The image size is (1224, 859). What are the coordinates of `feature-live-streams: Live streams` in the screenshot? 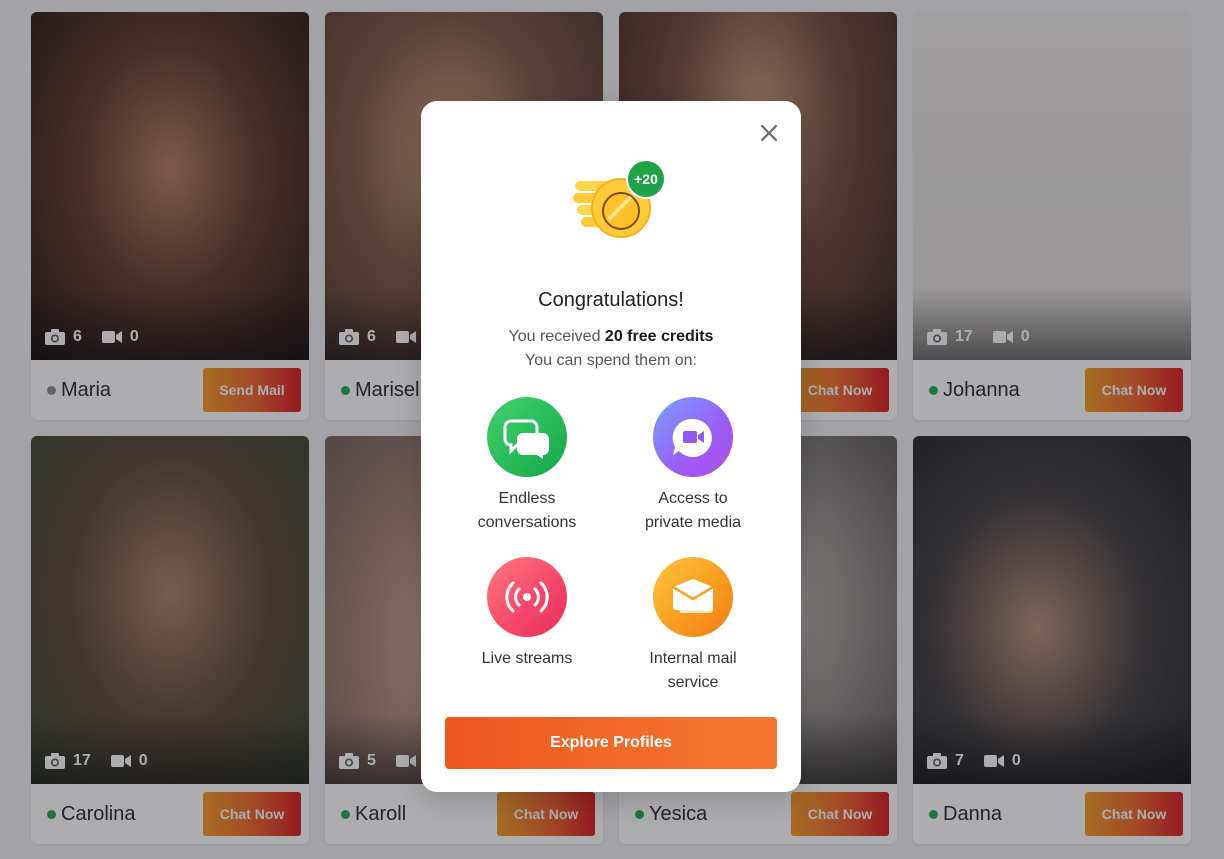 It's located at (527, 614).